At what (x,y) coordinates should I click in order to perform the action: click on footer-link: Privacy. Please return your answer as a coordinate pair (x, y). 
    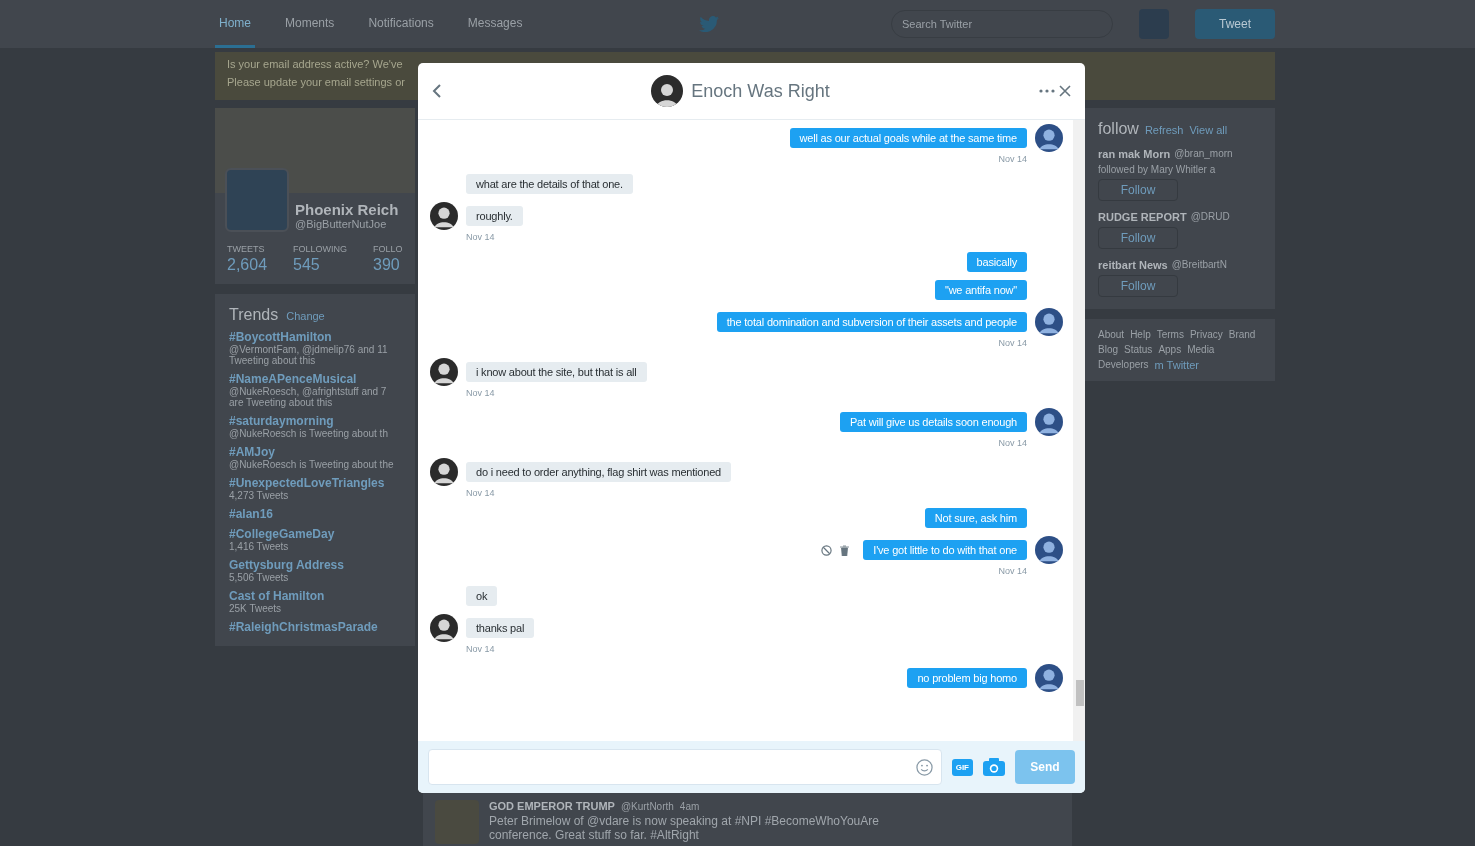
    Looking at the image, I should click on (1206, 334).